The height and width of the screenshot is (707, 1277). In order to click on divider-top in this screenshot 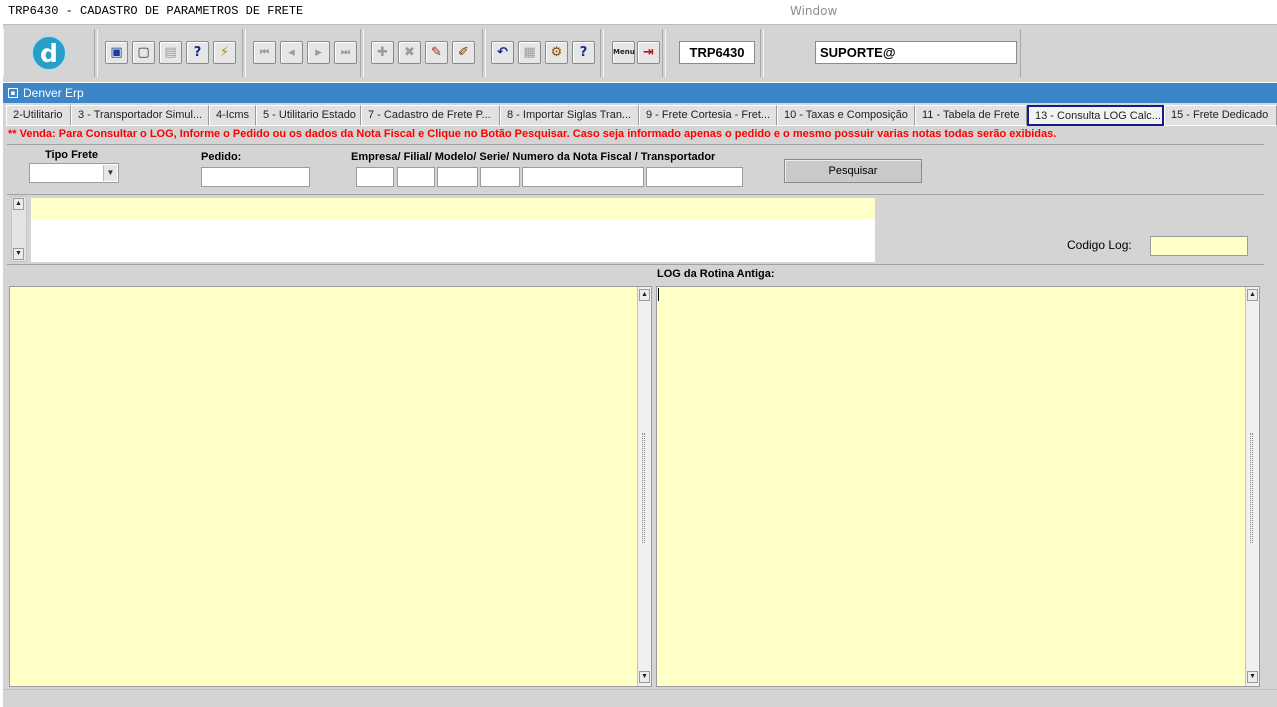, I will do `click(635, 144)`.